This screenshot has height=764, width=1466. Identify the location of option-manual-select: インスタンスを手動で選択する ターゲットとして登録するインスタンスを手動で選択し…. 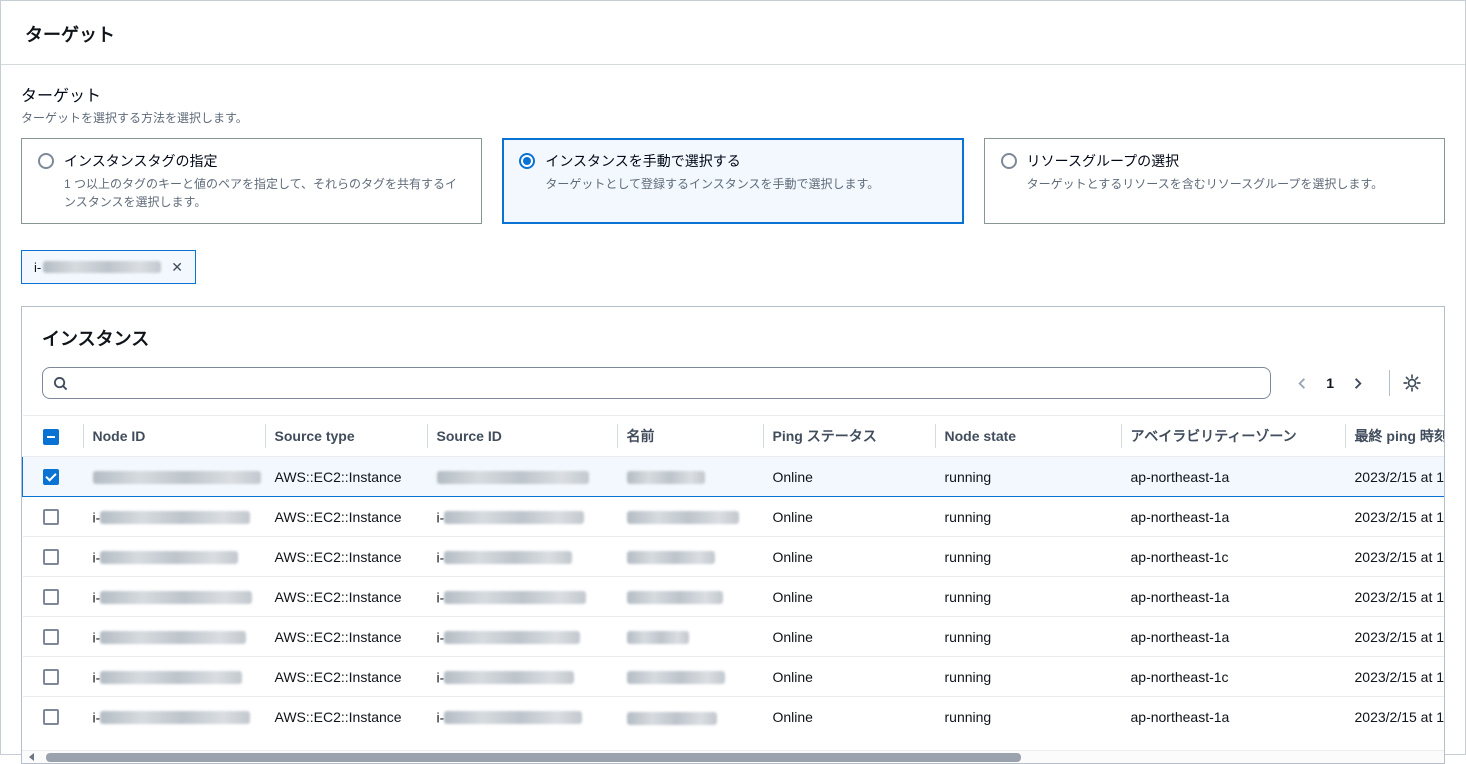
(733, 181).